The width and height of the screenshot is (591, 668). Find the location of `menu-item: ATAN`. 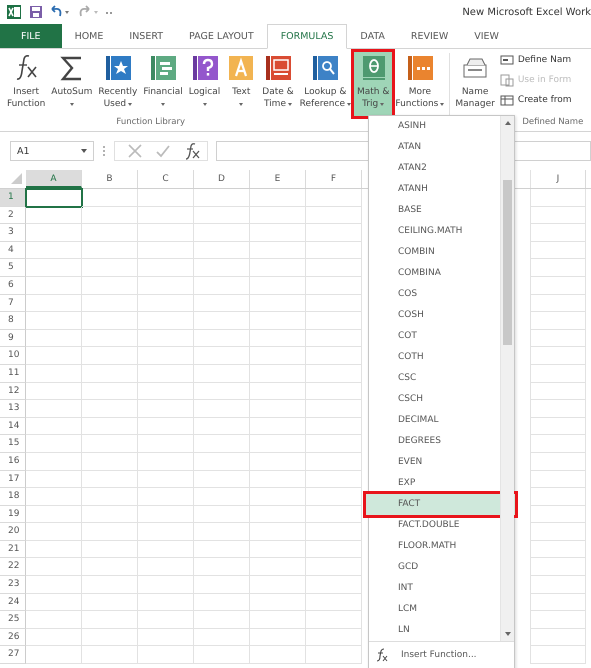

menu-item: ATAN is located at coordinates (434, 147).